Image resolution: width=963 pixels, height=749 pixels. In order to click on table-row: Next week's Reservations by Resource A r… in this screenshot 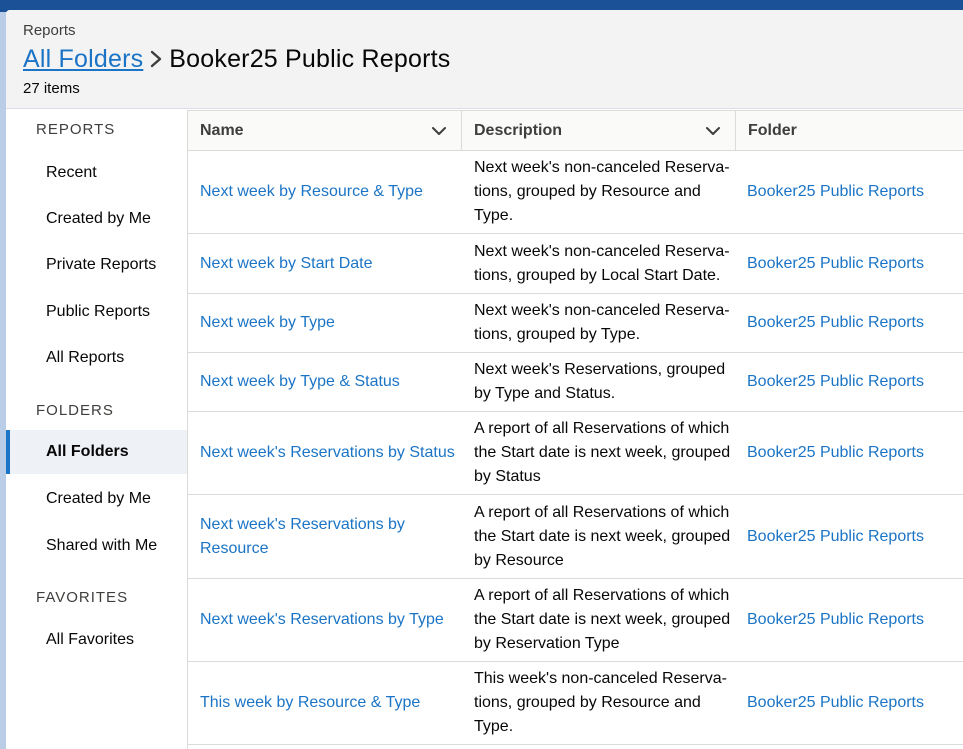, I will do `click(575, 537)`.